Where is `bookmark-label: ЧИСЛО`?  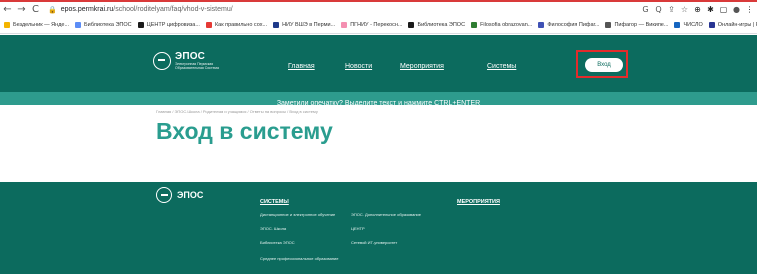
bookmark-label: ЧИСЛО is located at coordinates (693, 25).